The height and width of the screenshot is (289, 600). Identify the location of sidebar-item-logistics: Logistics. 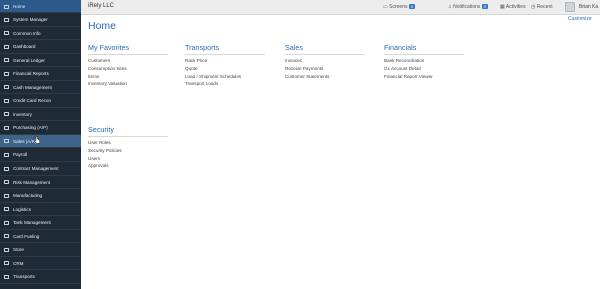
(40, 210).